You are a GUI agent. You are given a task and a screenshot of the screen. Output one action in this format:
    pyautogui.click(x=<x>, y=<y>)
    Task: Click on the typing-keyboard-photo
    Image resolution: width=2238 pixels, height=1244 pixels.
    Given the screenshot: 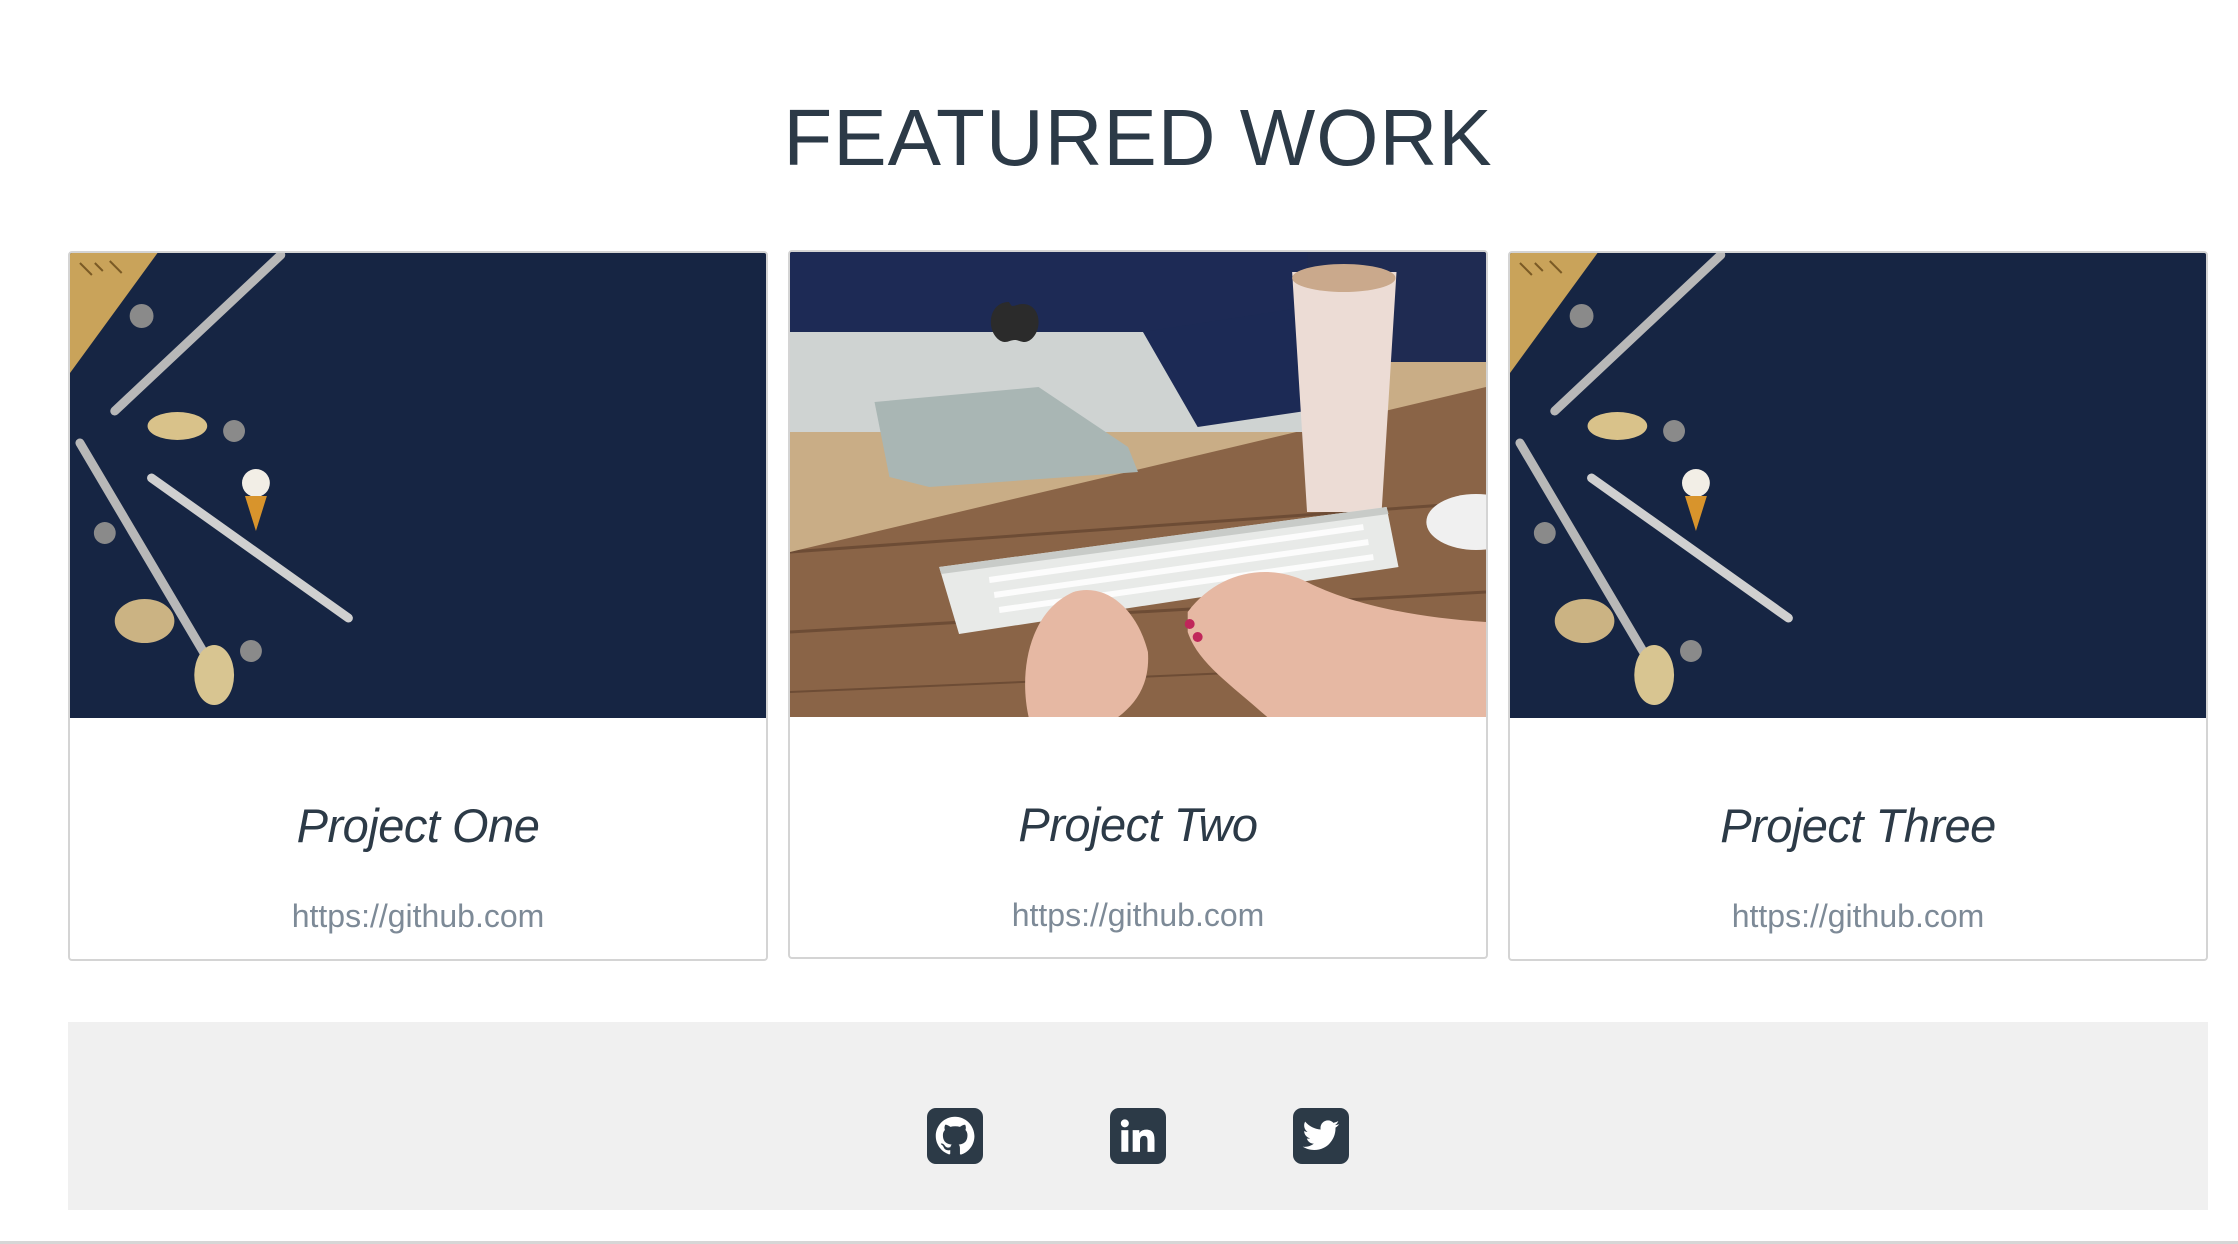 What is the action you would take?
    pyautogui.click(x=1138, y=484)
    